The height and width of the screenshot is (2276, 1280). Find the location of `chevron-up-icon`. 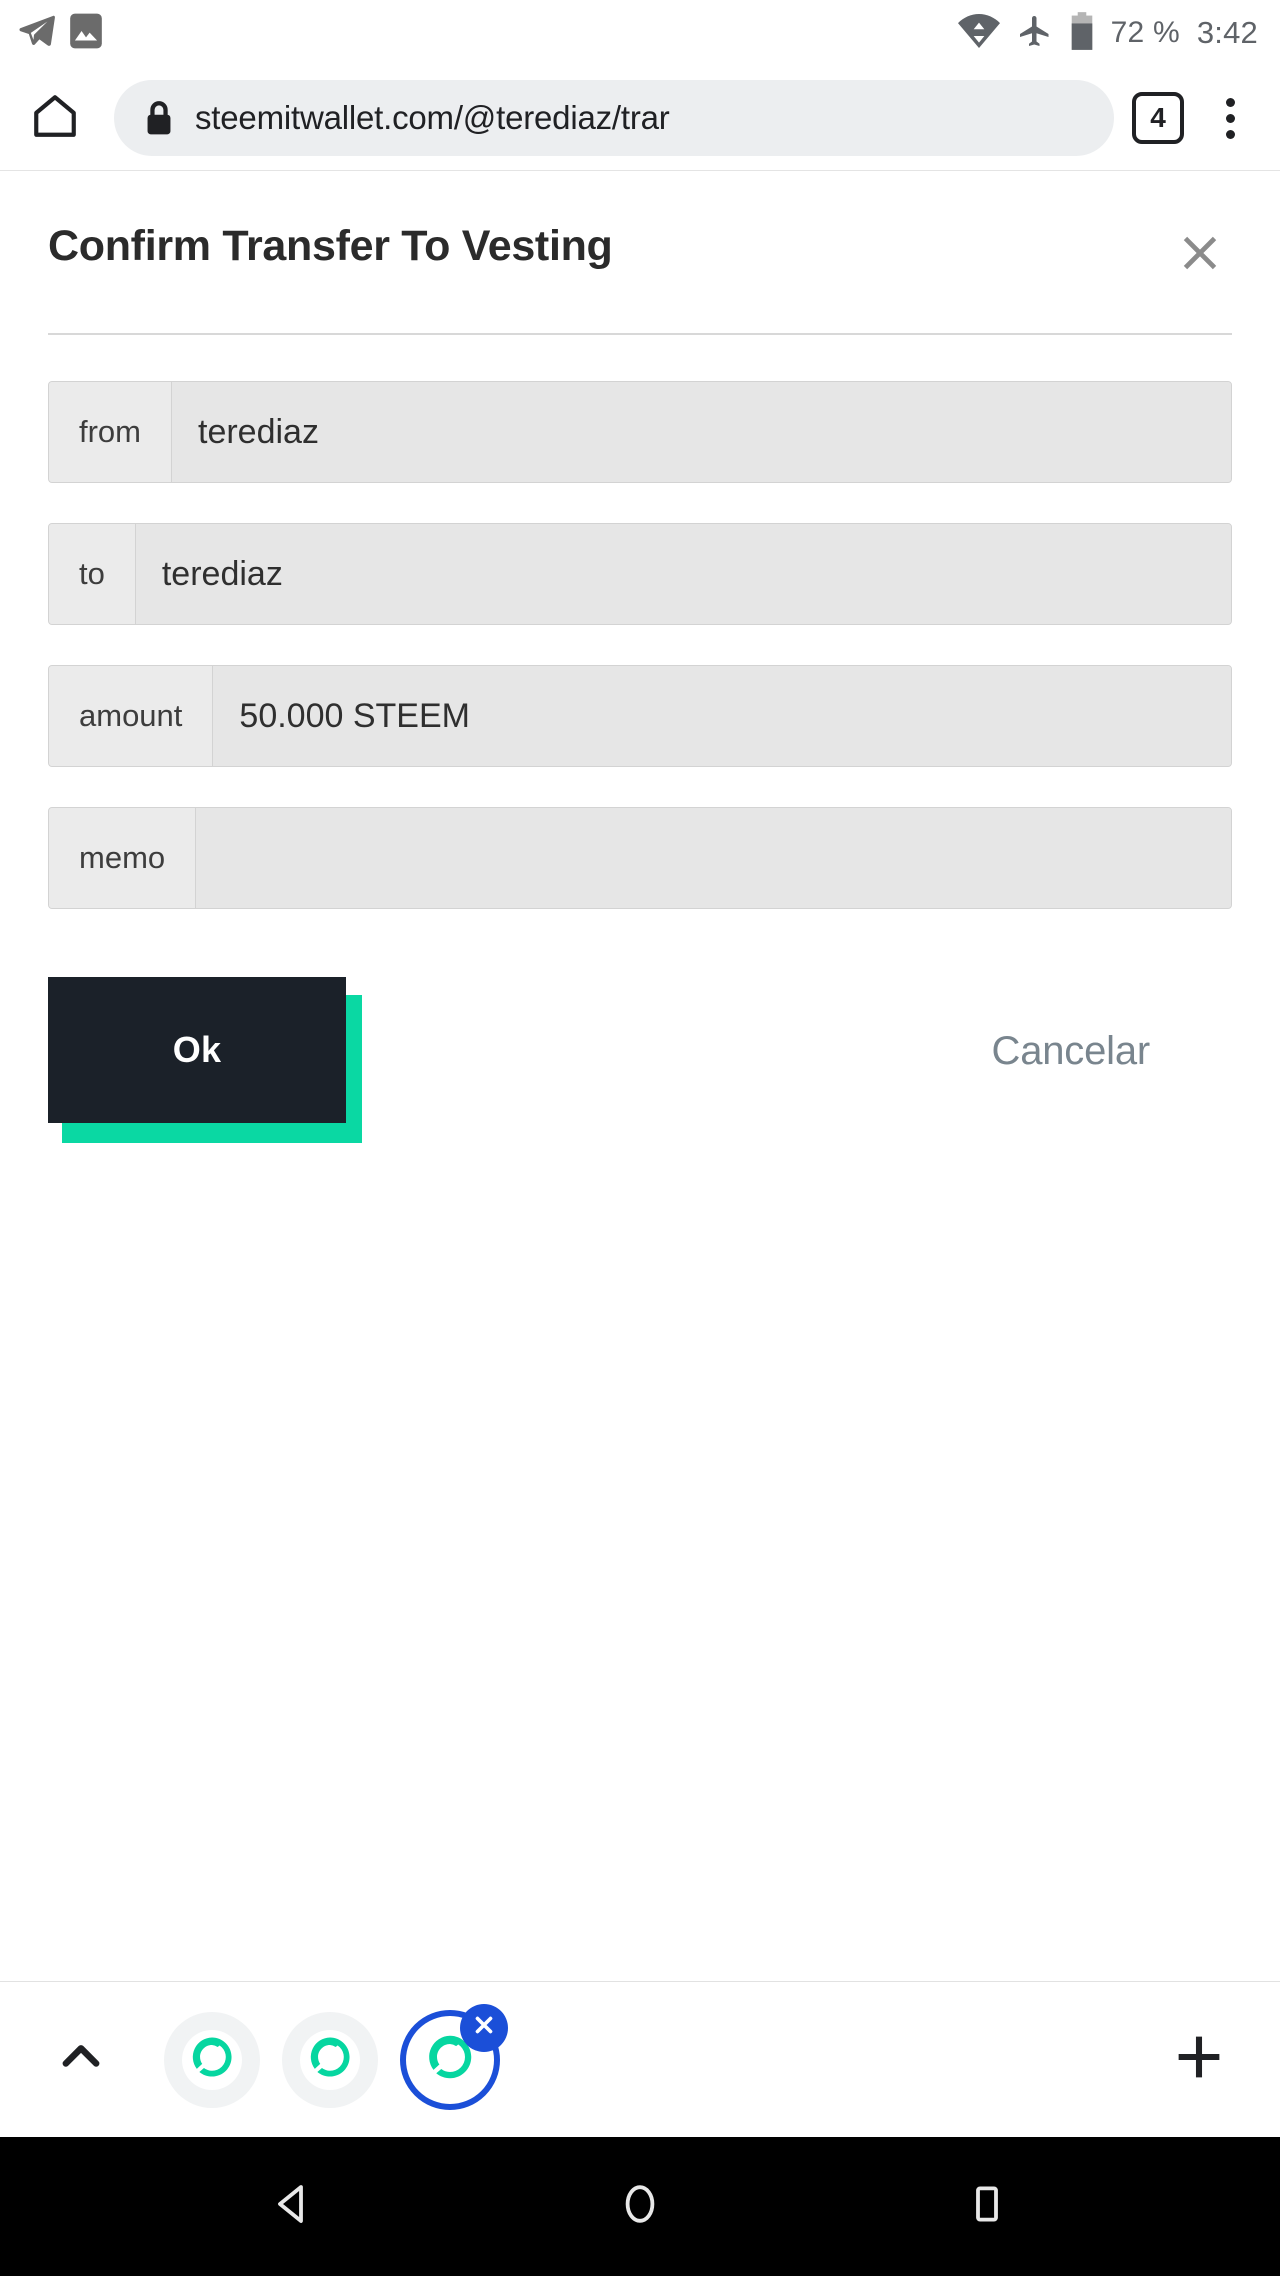

chevron-up-icon is located at coordinates (81, 2059).